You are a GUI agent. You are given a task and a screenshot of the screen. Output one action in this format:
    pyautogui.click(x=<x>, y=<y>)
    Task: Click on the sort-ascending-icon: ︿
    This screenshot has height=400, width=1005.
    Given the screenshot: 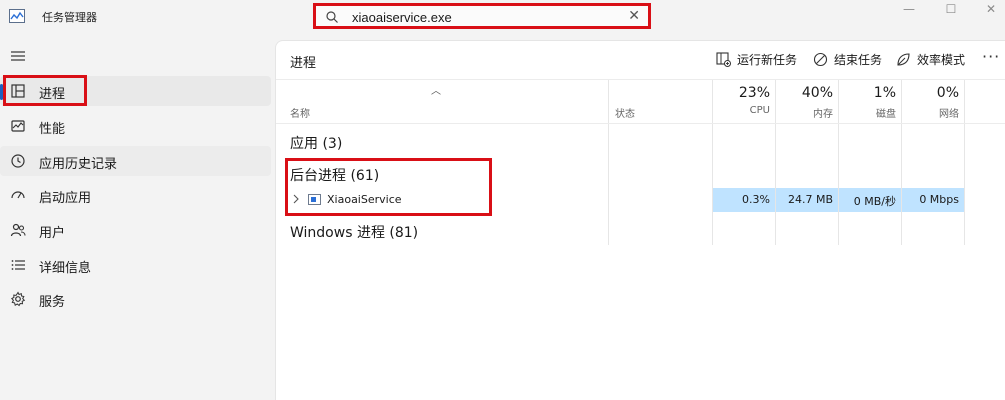 What is the action you would take?
    pyautogui.click(x=436, y=89)
    